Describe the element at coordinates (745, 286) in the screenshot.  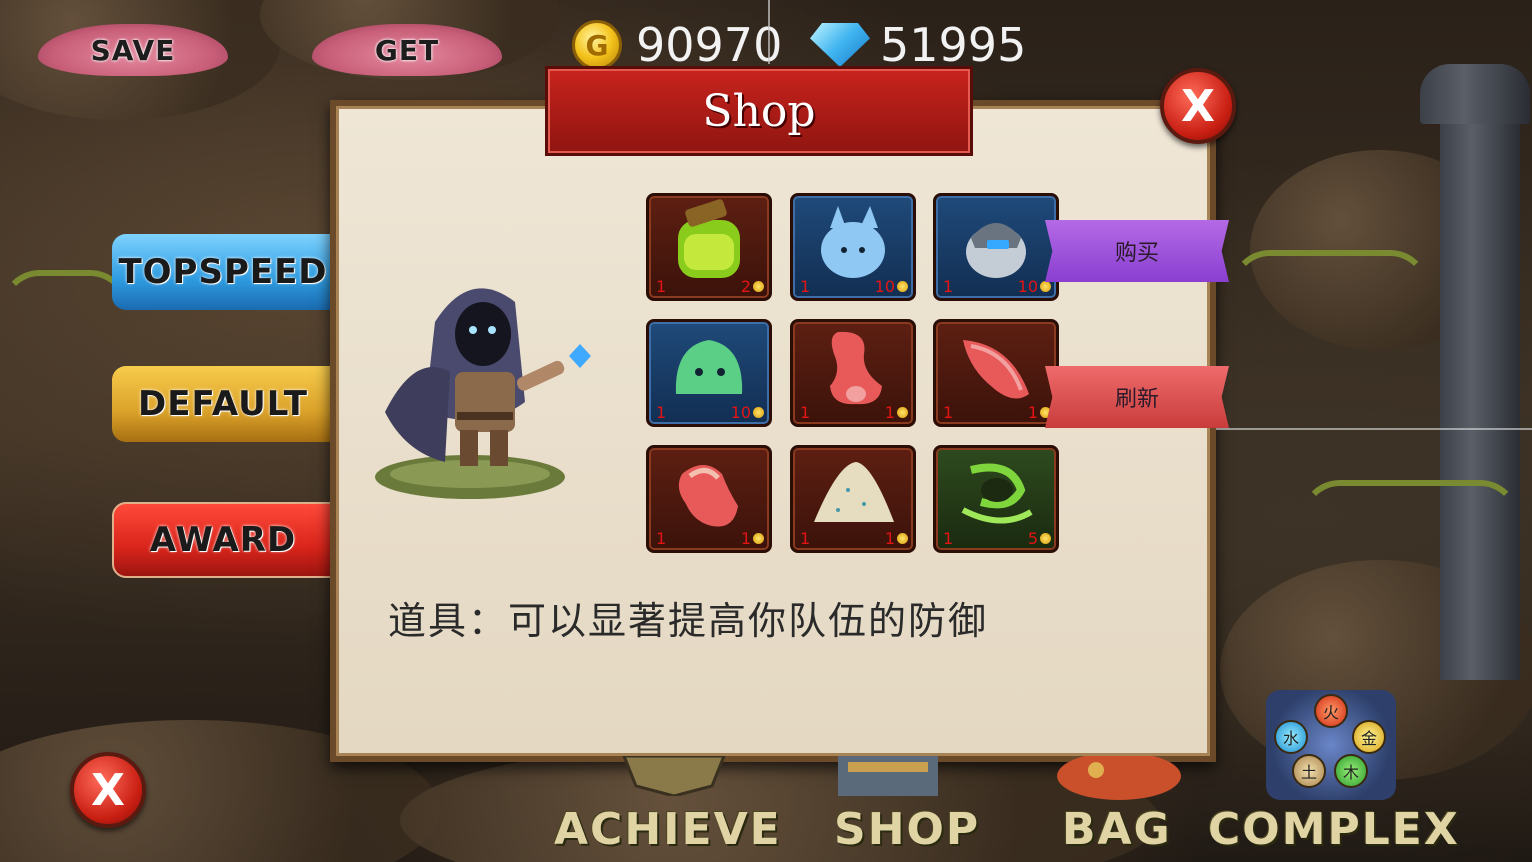
I see `item-price: 2` at that location.